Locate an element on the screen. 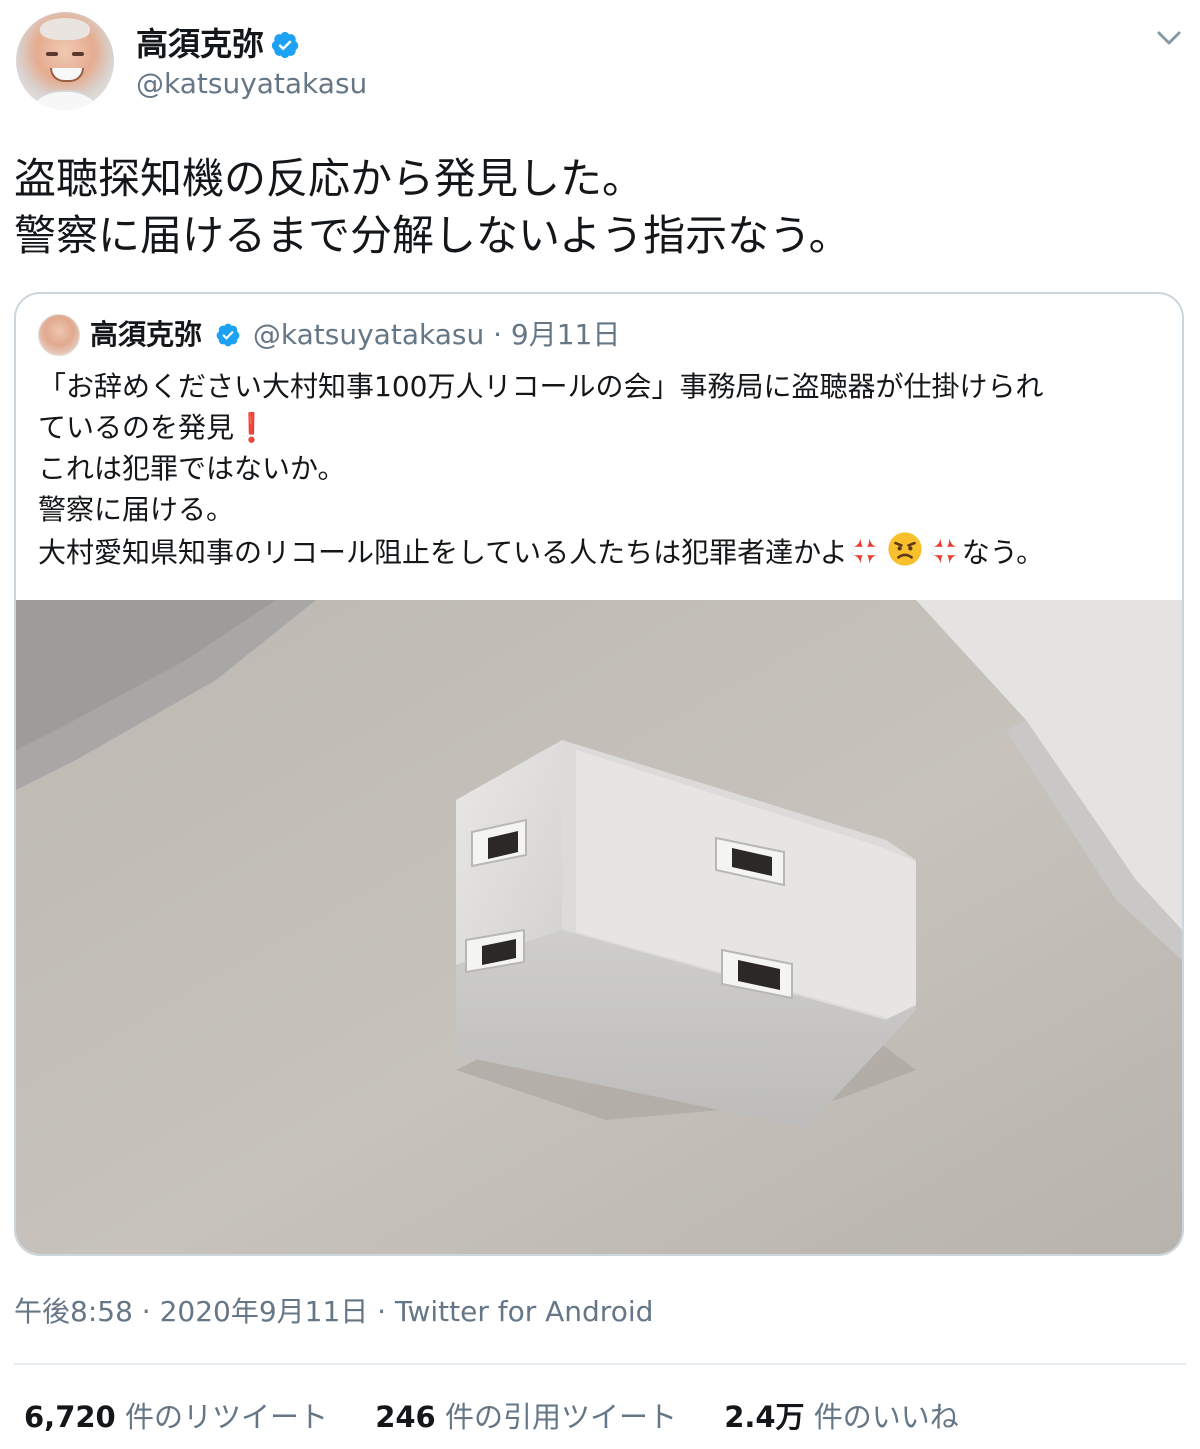  quoted-line: 大村愛知県知事のリコール阻止をしている人たちは犯罪者達かよ なう。 is located at coordinates (601, 551).